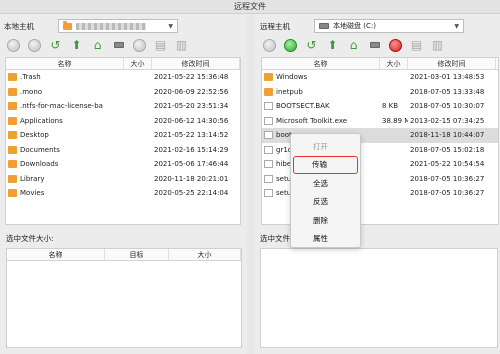 The image size is (500, 354). I want to click on file-row: Desktop 2021-05-22 13:14:52, so click(123, 135).